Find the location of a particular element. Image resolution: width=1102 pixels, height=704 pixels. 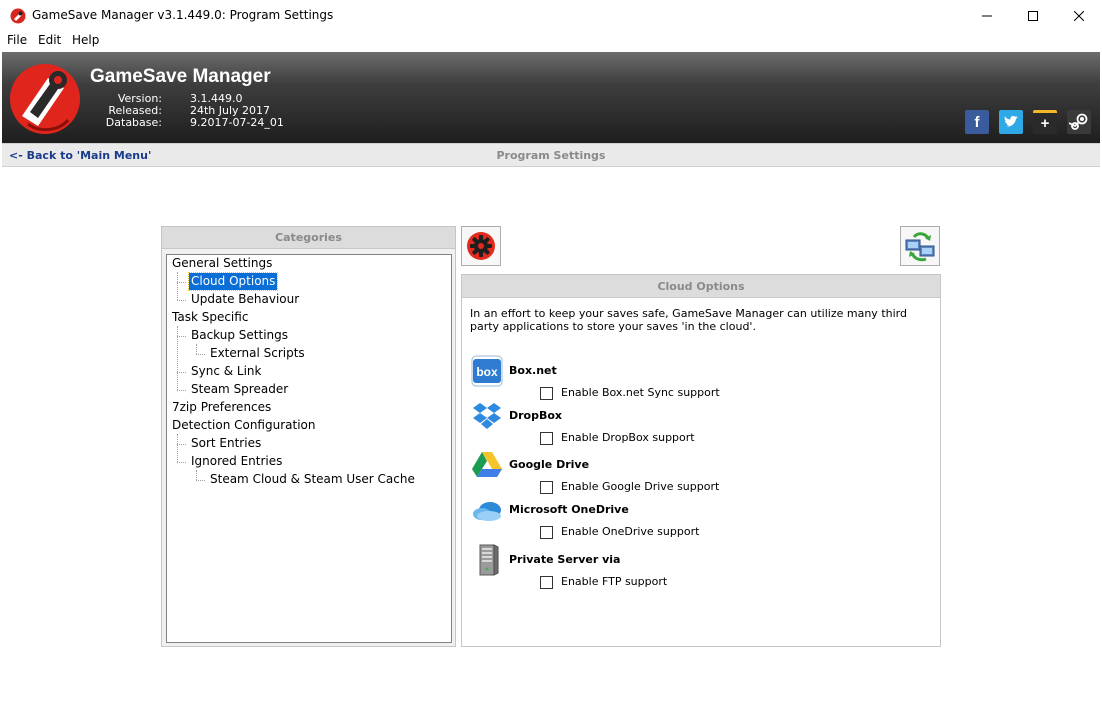

dropbox-label: Enable DropBox support is located at coordinates (628, 437).